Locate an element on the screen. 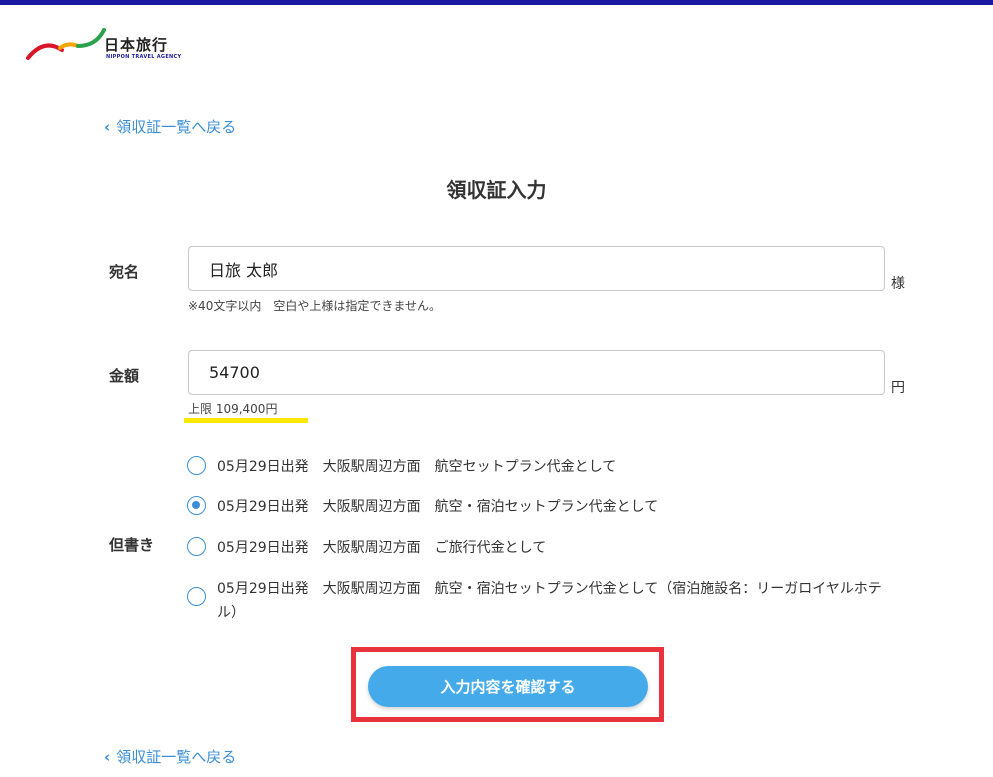 Image resolution: width=993 pixels, height=777 pixels. confirm-input-button: 入力内容を確認する is located at coordinates (508, 686).